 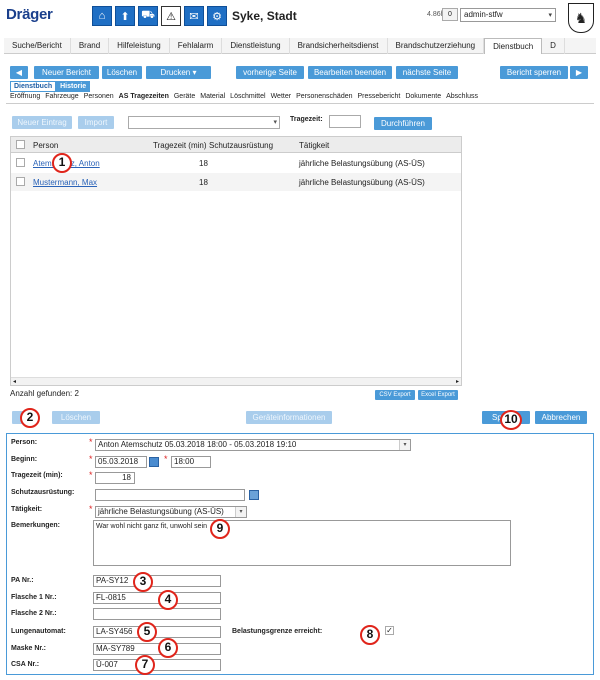 I want to click on marker-6: 6, so click(x=168, y=648).